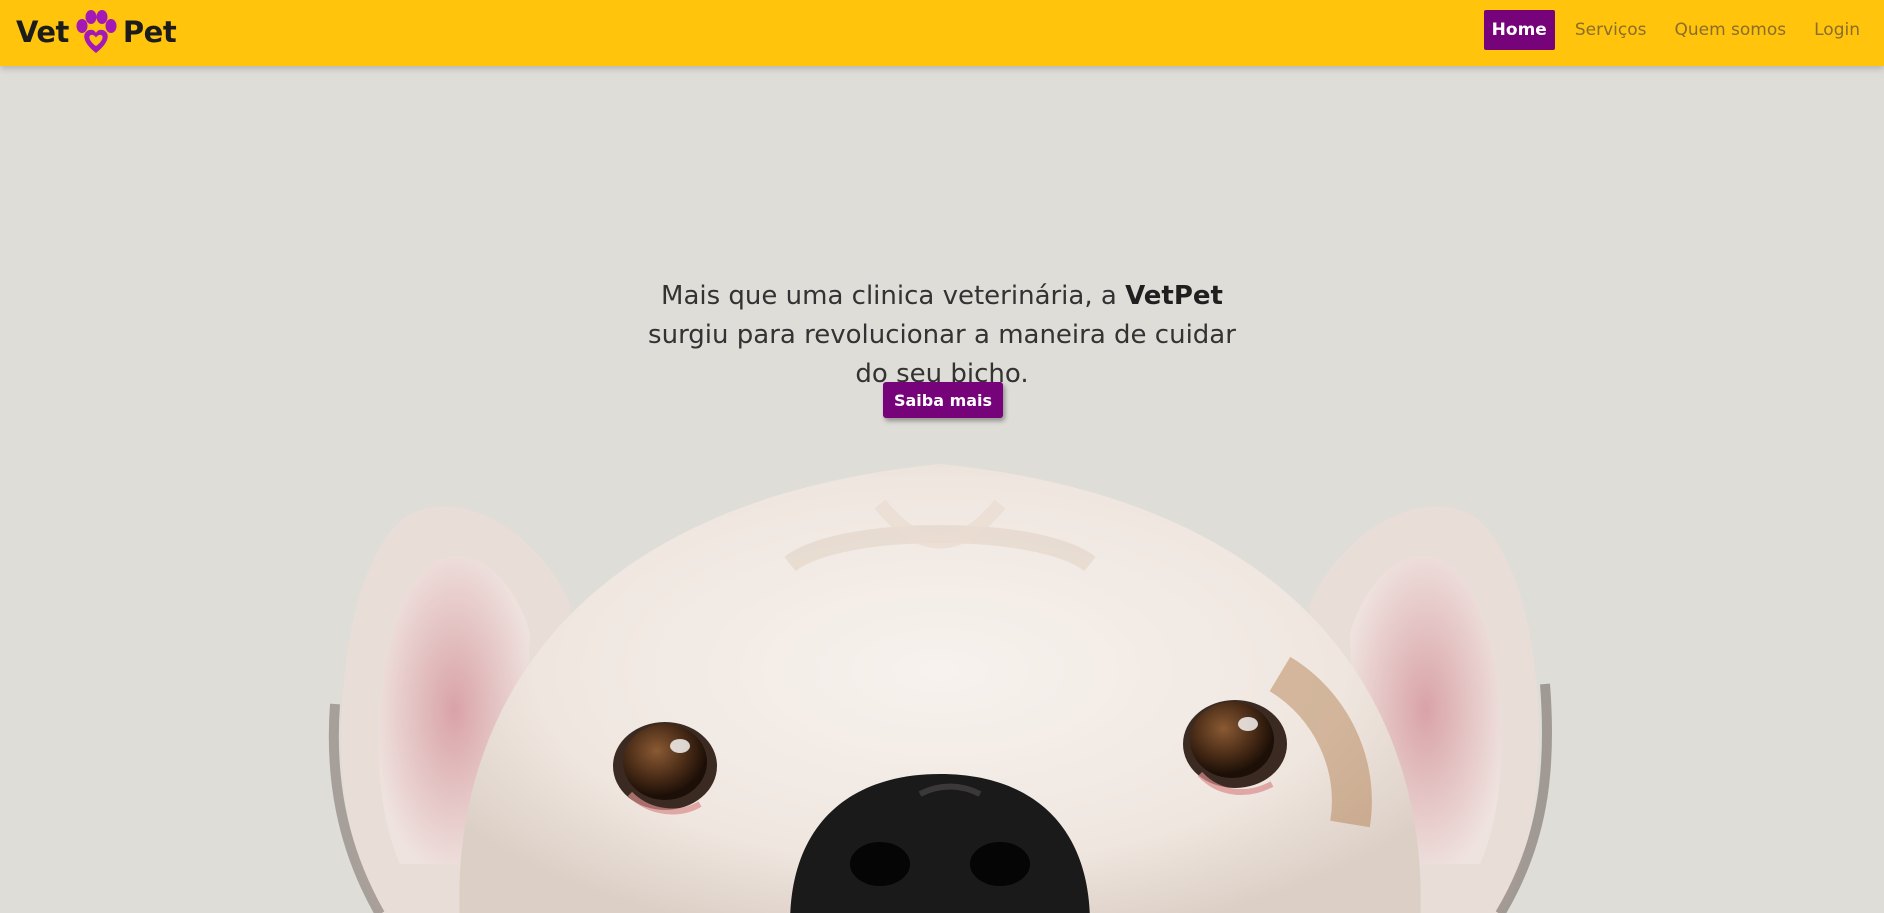 The height and width of the screenshot is (913, 1884). I want to click on vetpet-logo: Vet Pet, so click(96, 32).